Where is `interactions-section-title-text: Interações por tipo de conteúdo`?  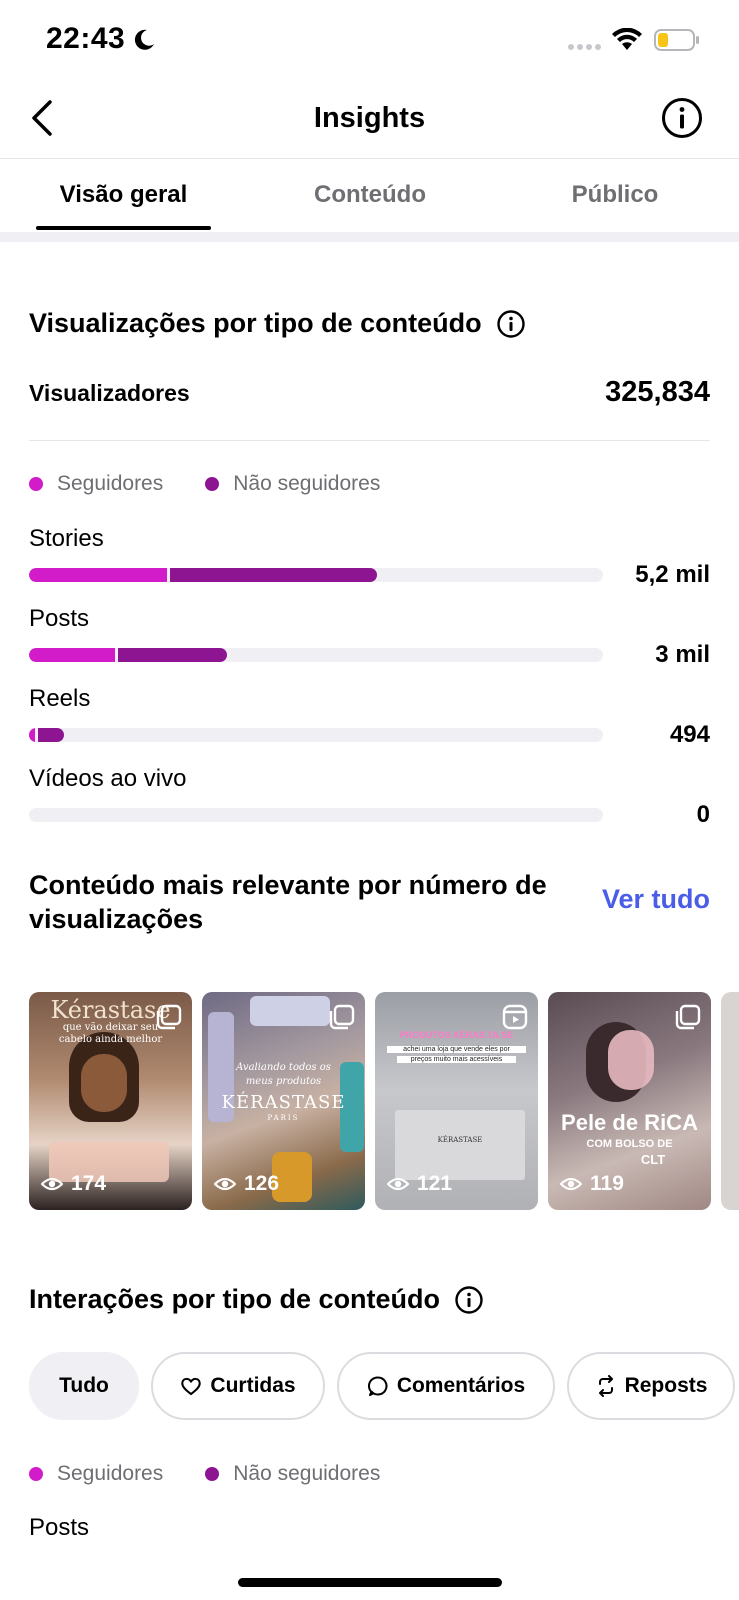
interactions-section-title-text: Interações por tipo de conteúdo is located at coordinates (235, 1299).